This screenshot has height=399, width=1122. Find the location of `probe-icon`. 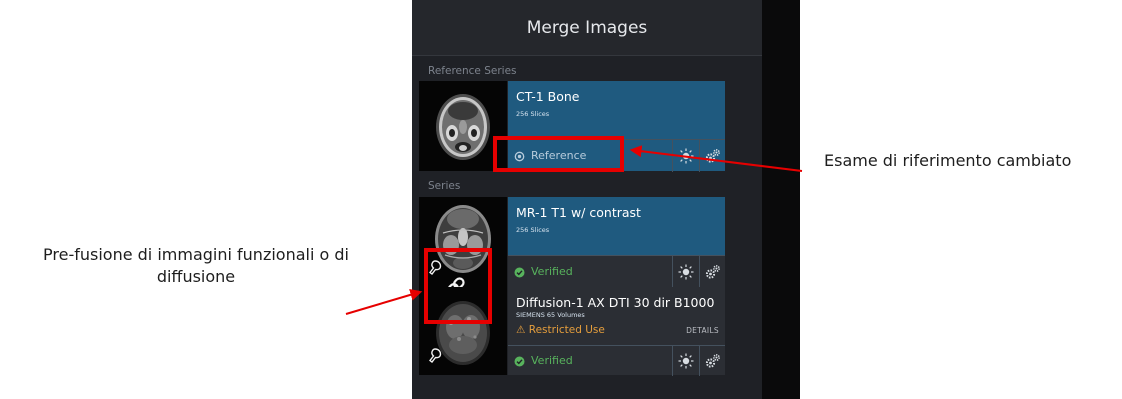

probe-icon is located at coordinates (435, 355).